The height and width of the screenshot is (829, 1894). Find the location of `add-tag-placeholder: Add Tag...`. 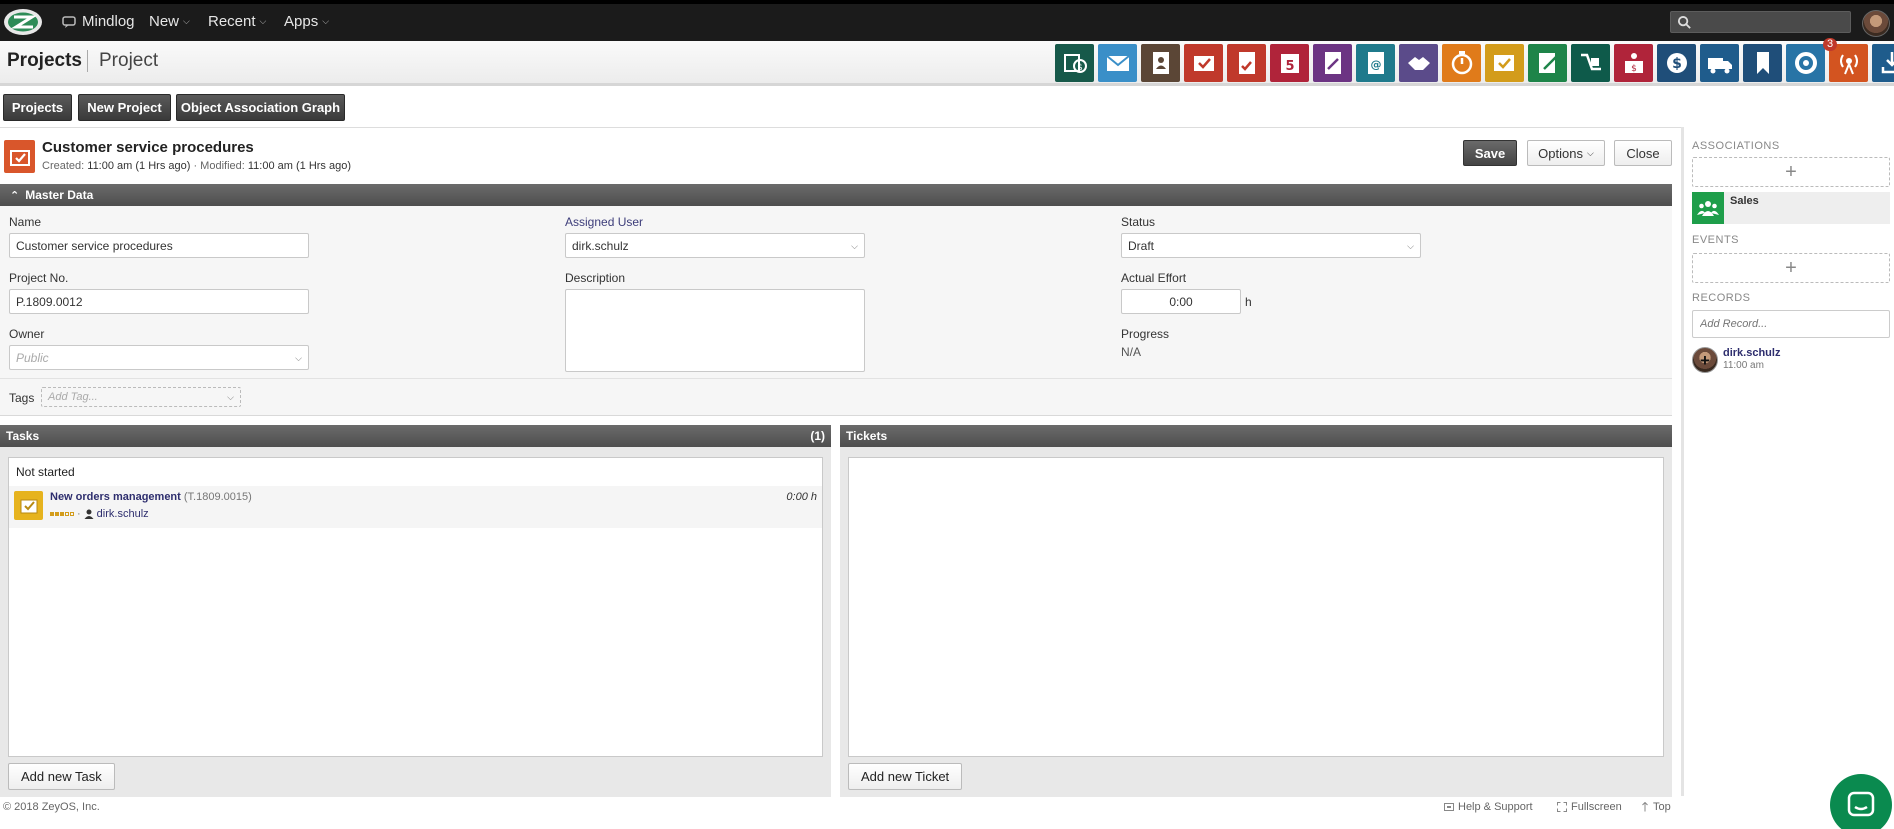

add-tag-placeholder: Add Tag... is located at coordinates (73, 397).